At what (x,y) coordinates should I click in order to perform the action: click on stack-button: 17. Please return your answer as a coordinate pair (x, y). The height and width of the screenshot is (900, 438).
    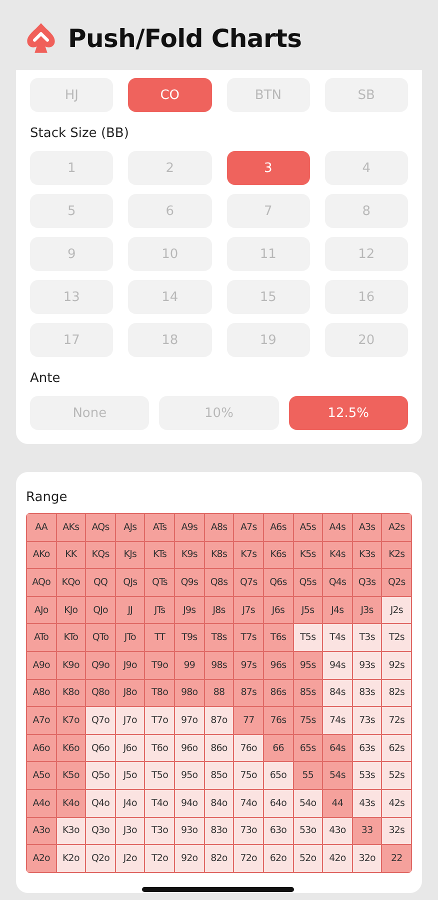
    Looking at the image, I should click on (72, 340).